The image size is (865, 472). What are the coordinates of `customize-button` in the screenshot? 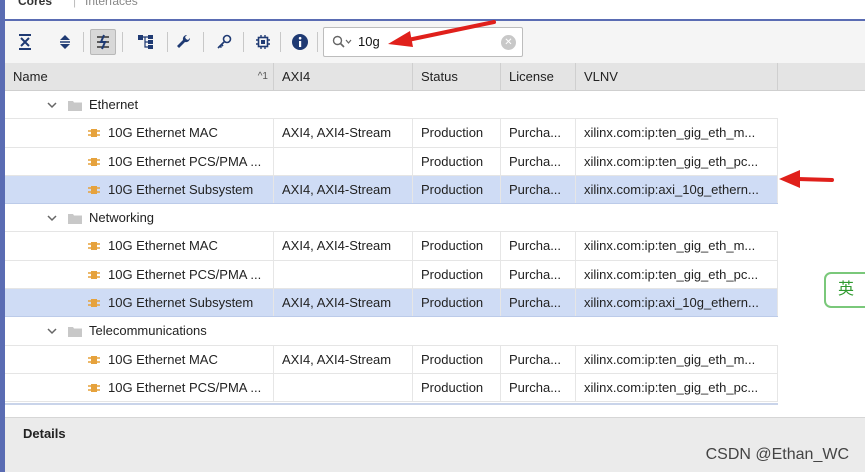 It's located at (184, 42).